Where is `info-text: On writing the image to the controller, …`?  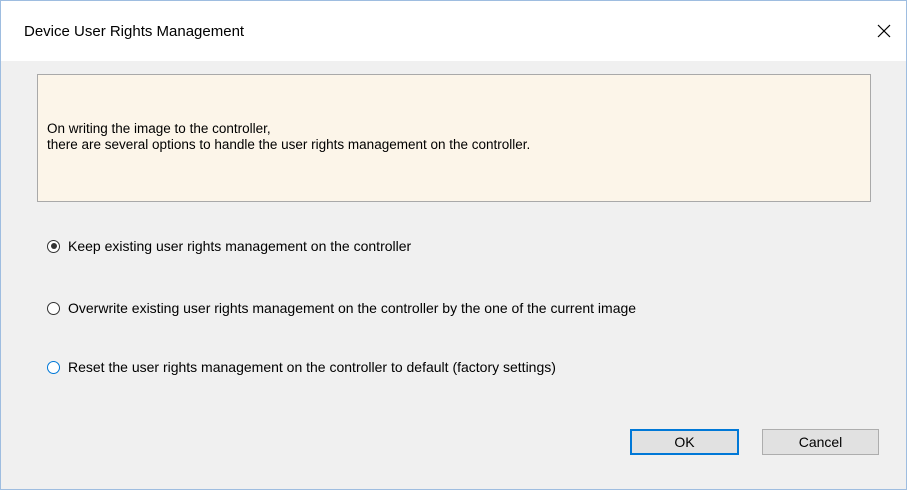
info-text: On writing the image to the controller, … is located at coordinates (288, 137).